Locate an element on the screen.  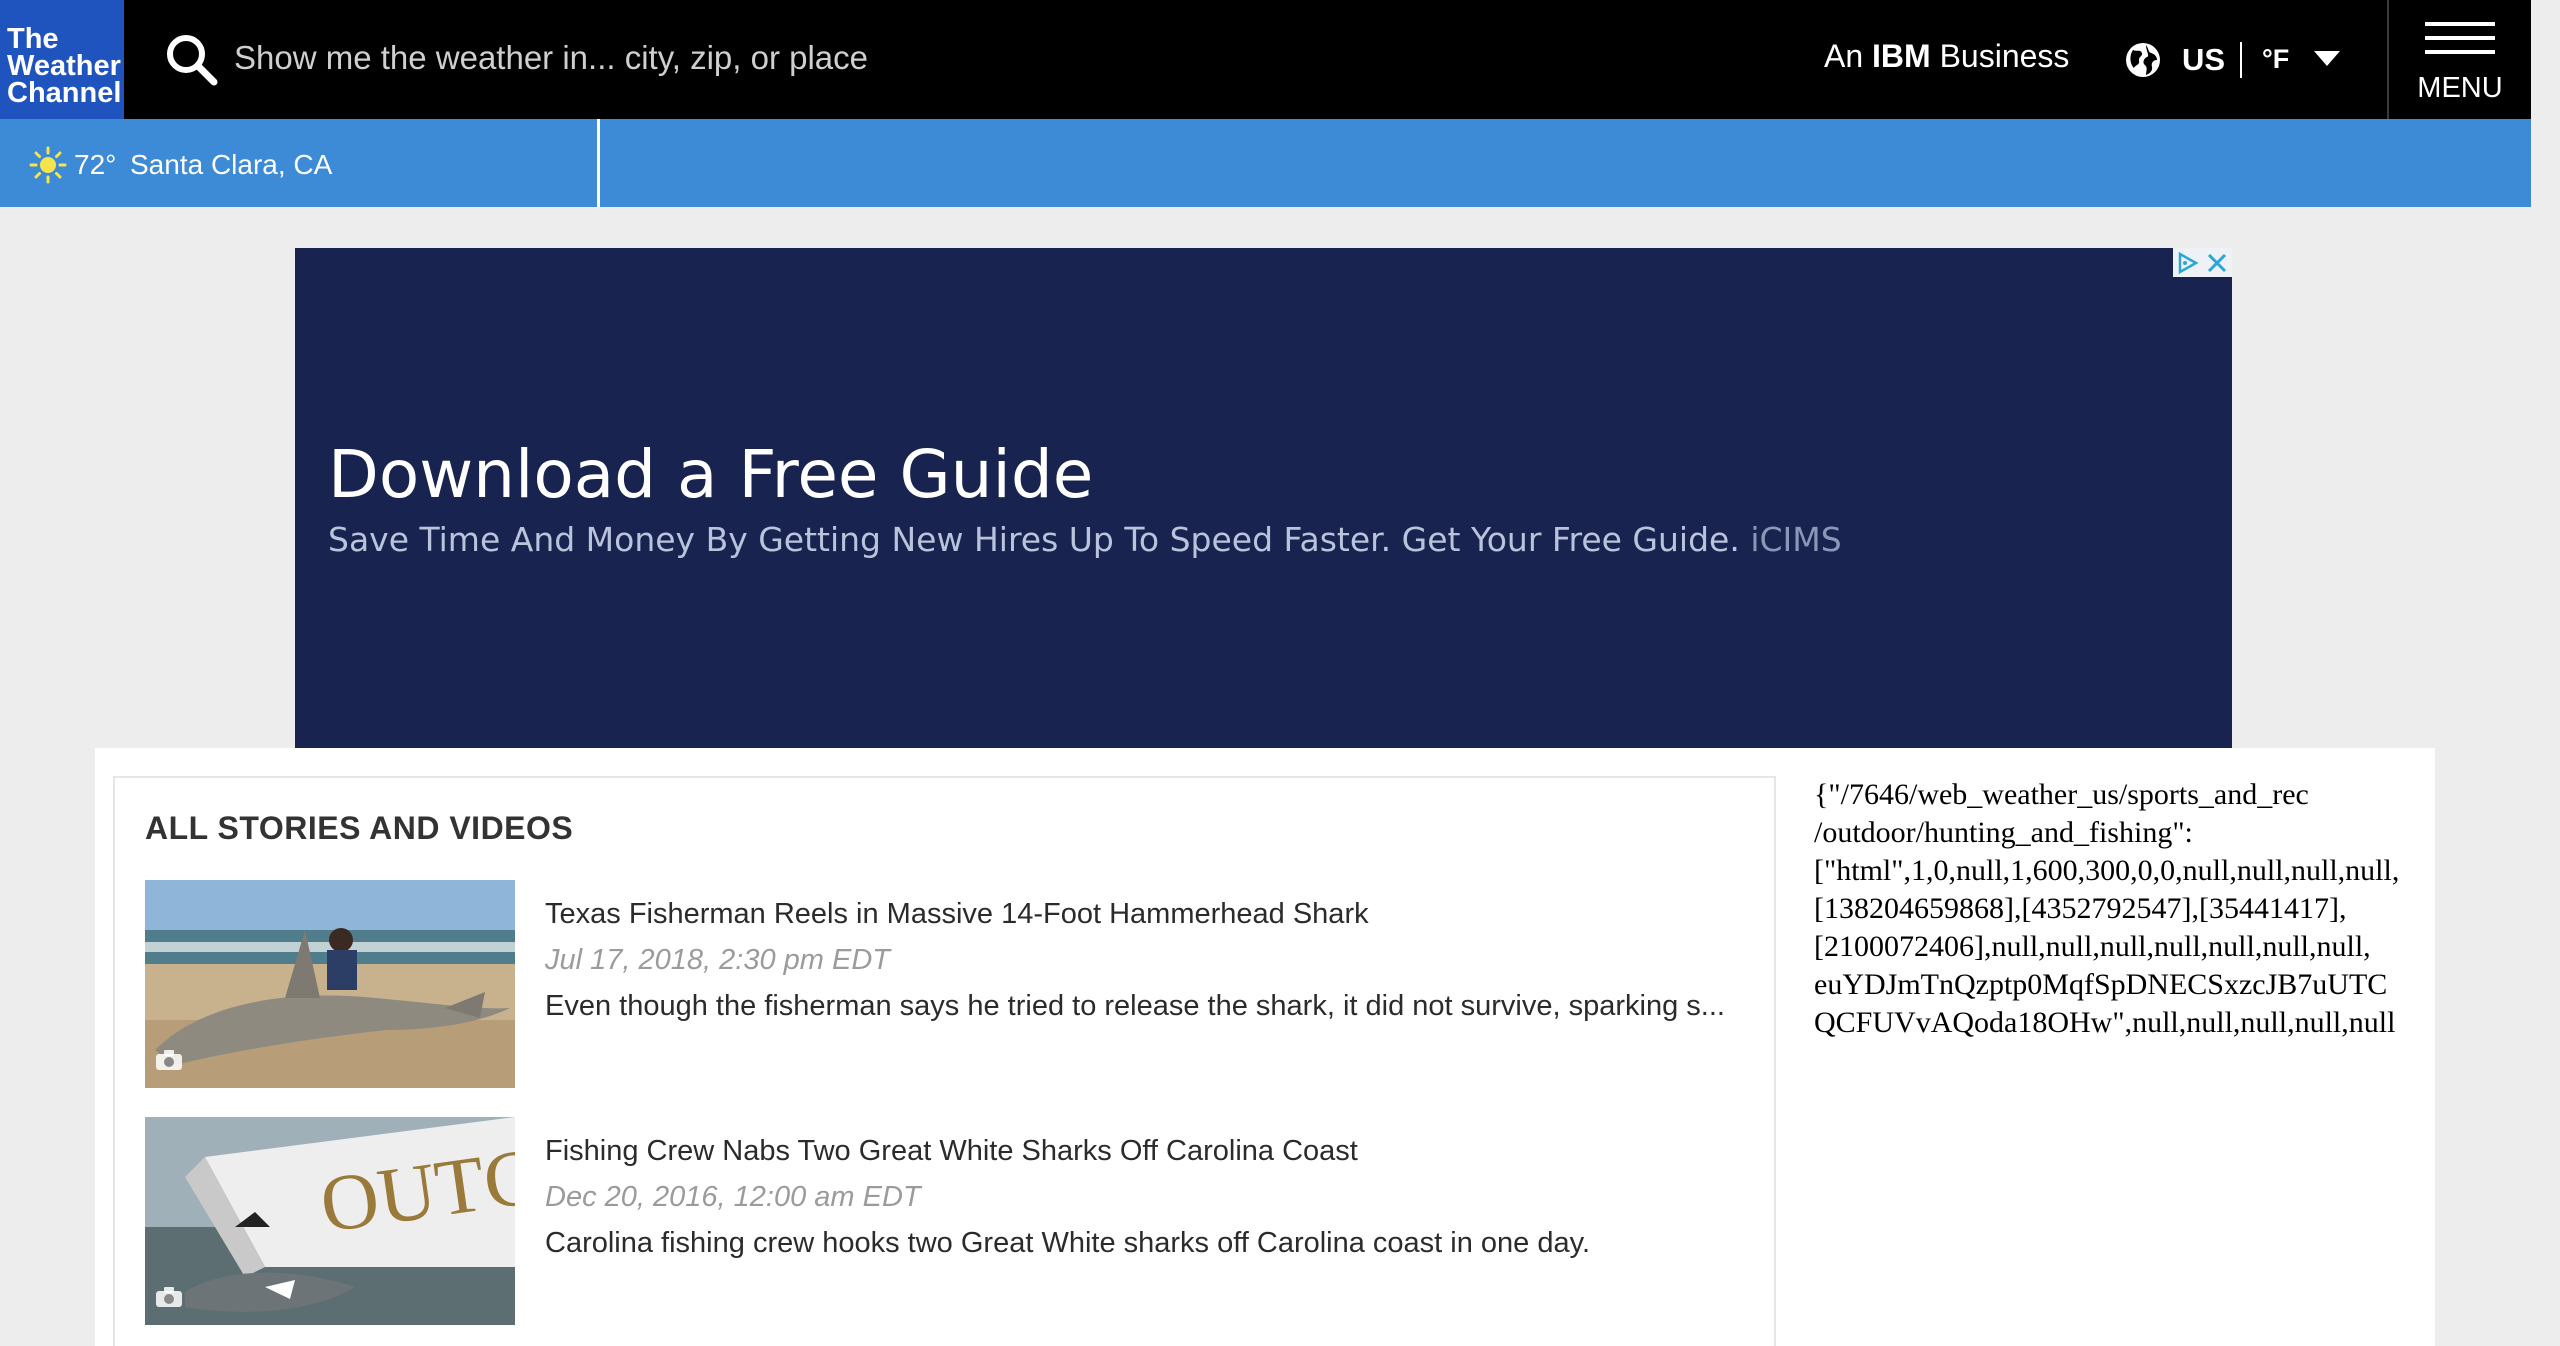
ibm-business-label: An IBM Business is located at coordinates (1946, 56).